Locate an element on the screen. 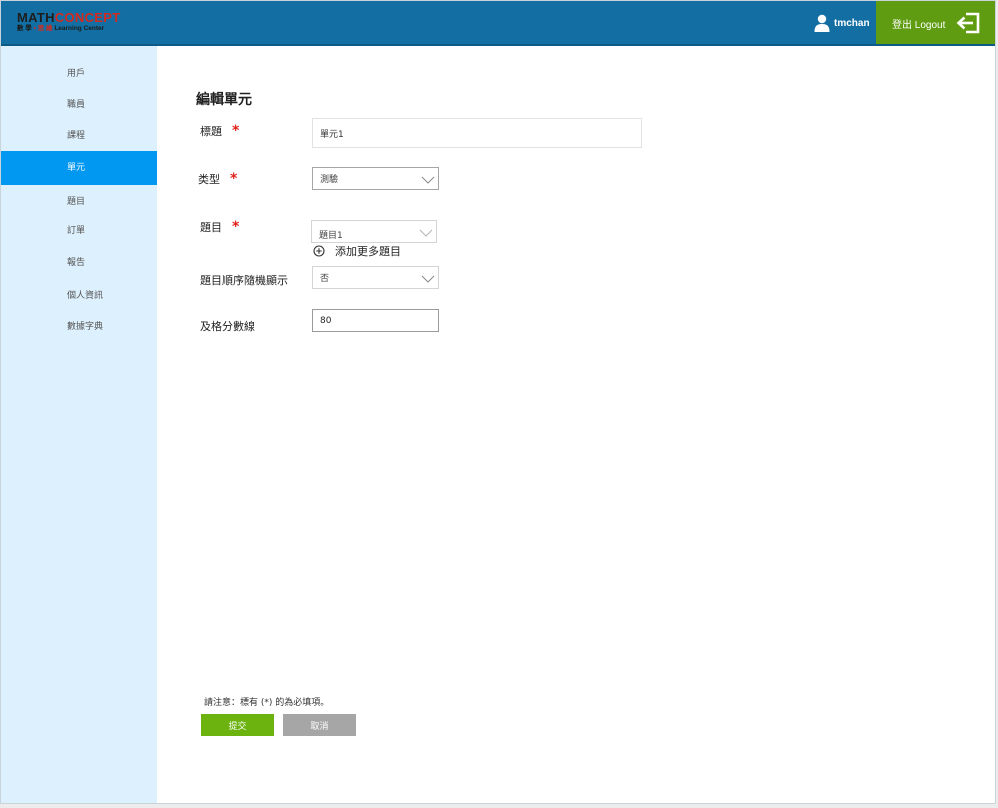 The height and width of the screenshot is (808, 998). add-more-questions-link: 添加更多題目 is located at coordinates (357, 251).